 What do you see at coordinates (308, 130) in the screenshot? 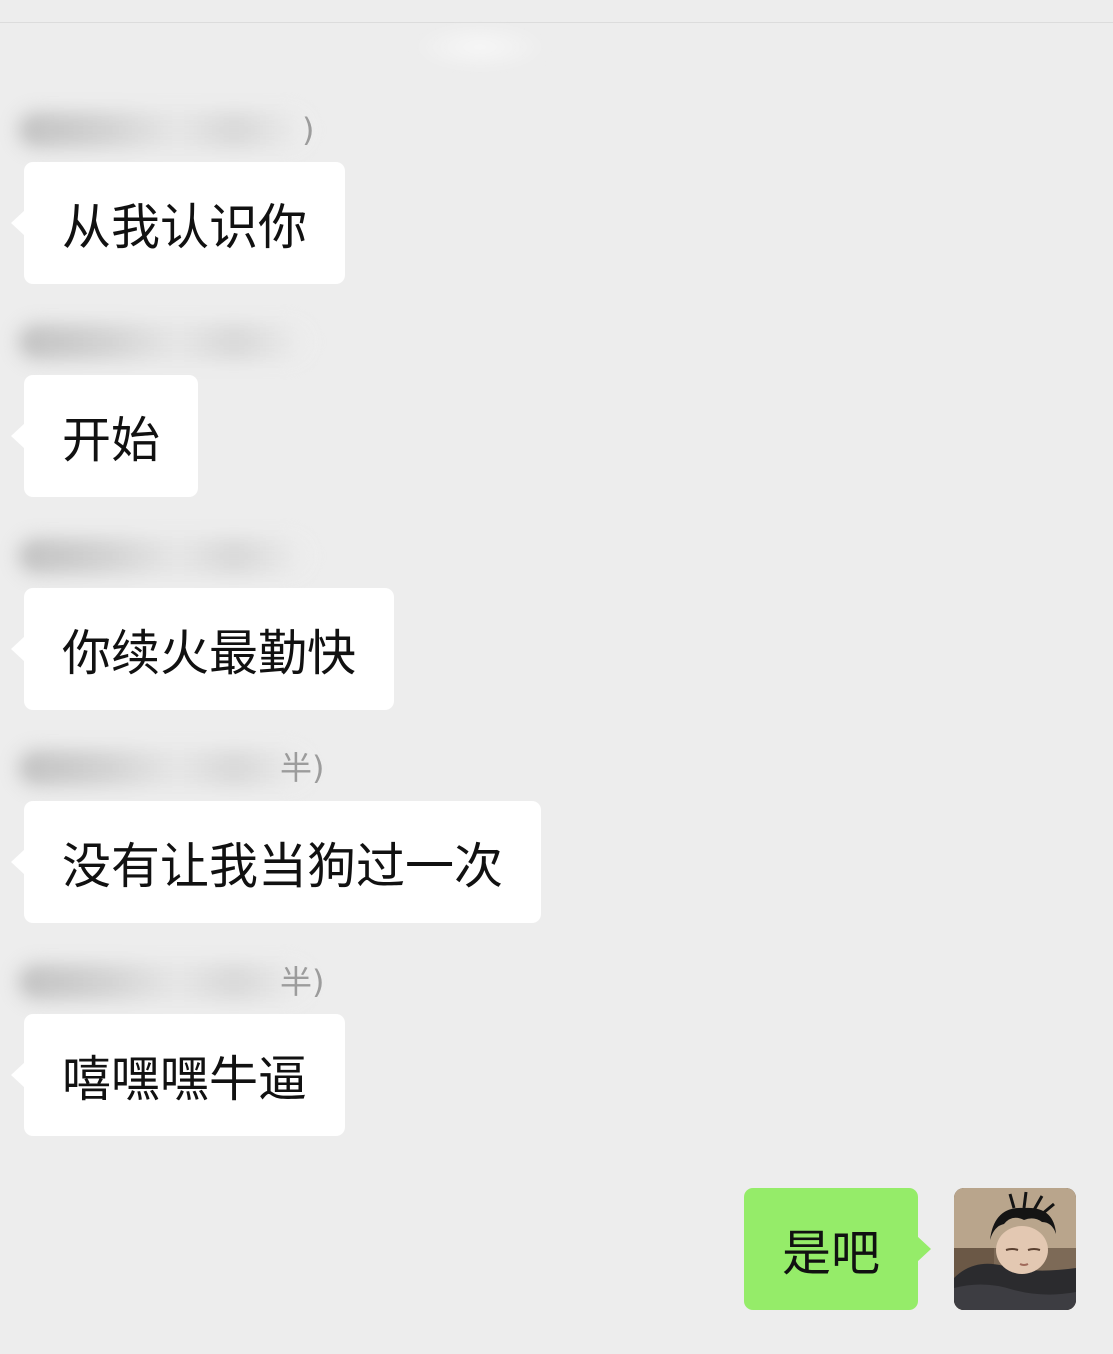
I see `sender-name-suffix: )` at bounding box center [308, 130].